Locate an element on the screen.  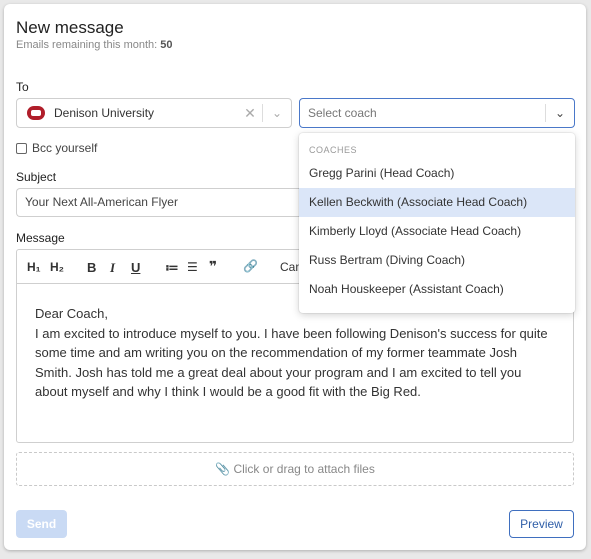
emails-remaining-label: Emails remaining this month: is located at coordinates (87, 45).